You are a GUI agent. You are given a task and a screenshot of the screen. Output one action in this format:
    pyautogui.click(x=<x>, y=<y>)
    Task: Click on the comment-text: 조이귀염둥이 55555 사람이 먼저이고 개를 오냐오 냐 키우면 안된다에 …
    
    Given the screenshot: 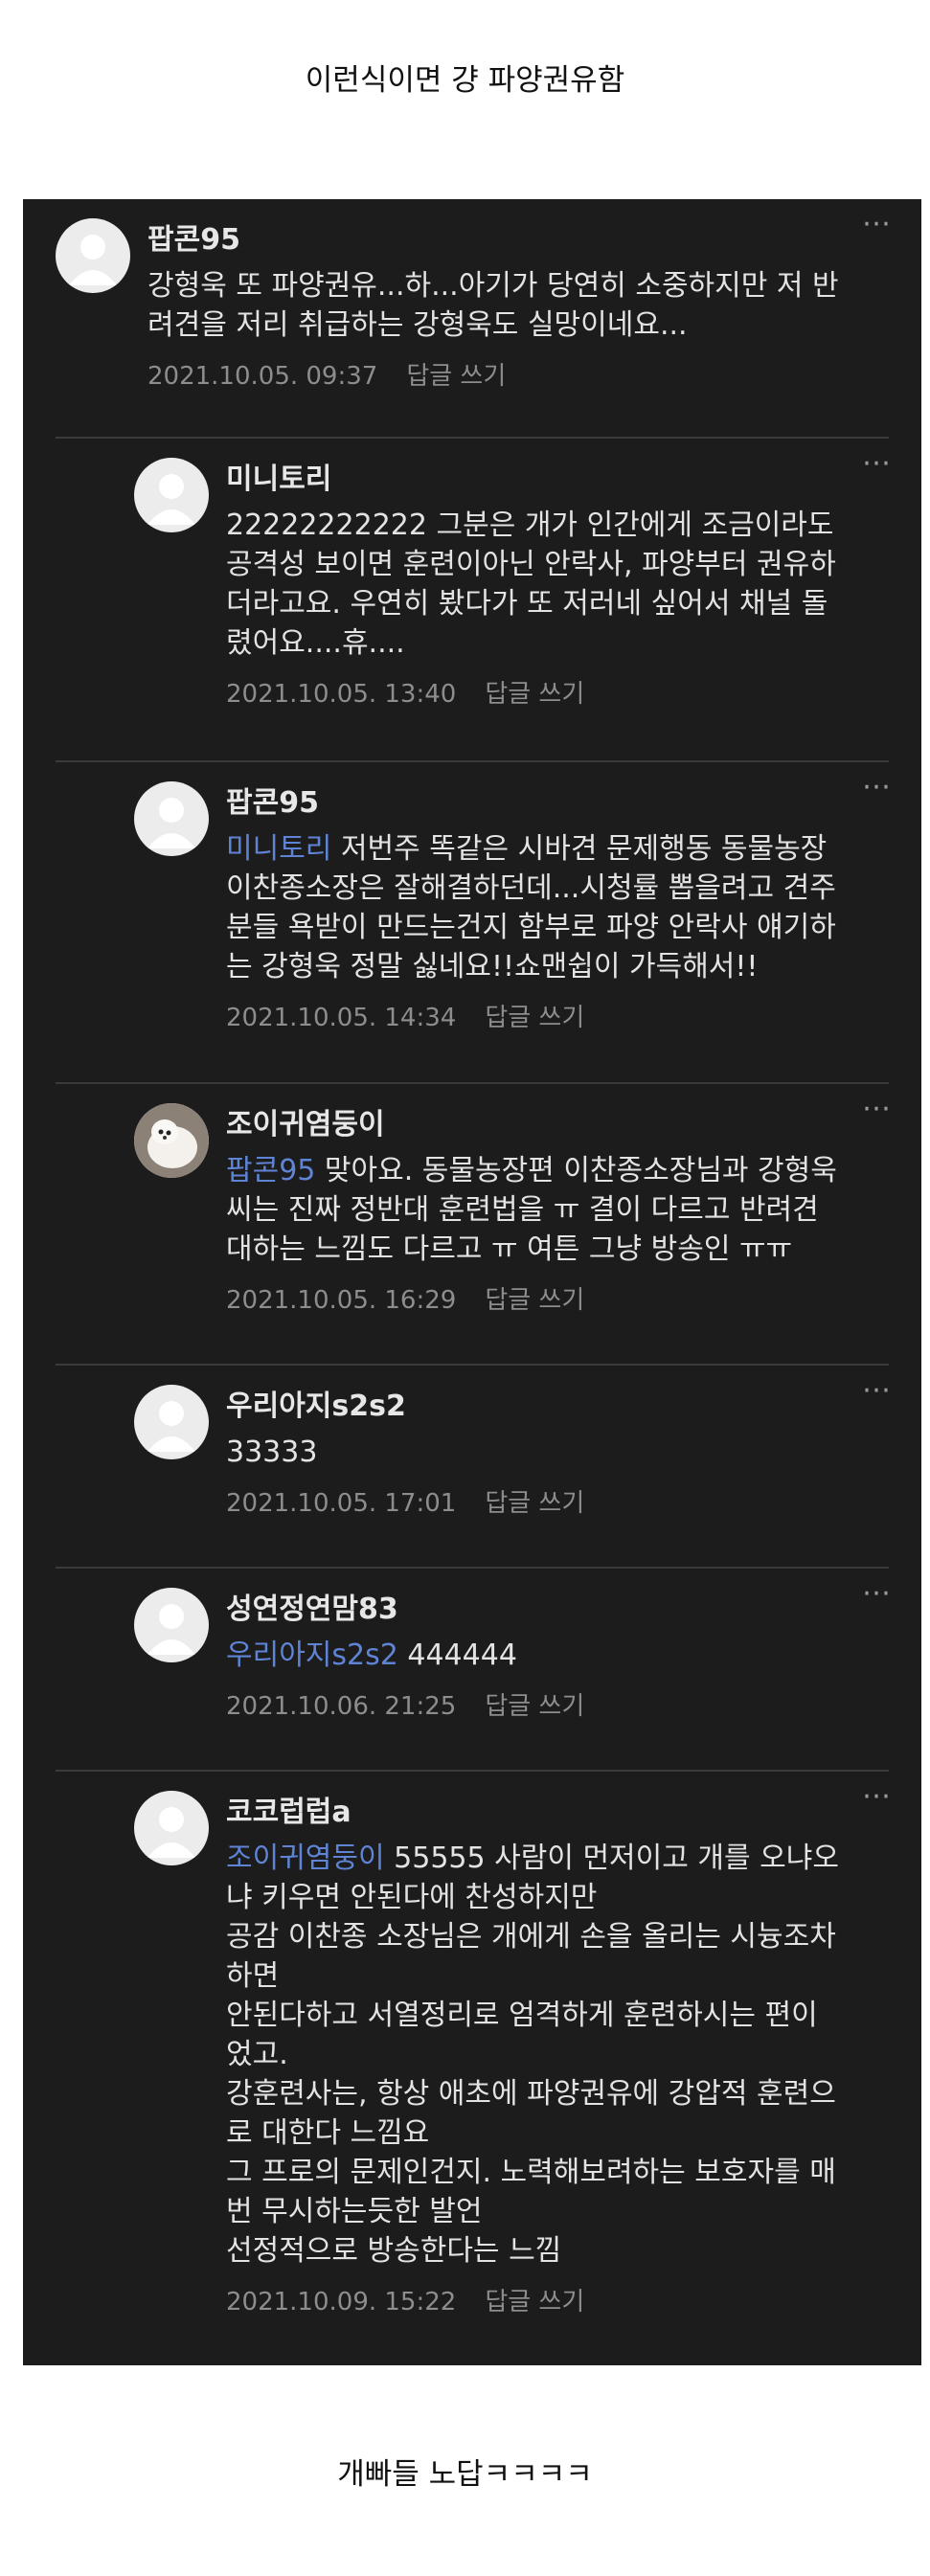 What is the action you would take?
    pyautogui.click(x=566, y=2055)
    